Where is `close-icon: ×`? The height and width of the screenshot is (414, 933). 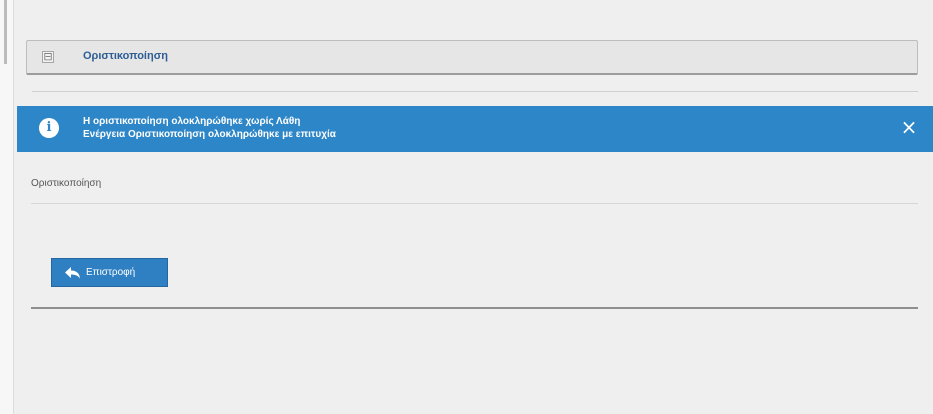 close-icon: × is located at coordinates (909, 127).